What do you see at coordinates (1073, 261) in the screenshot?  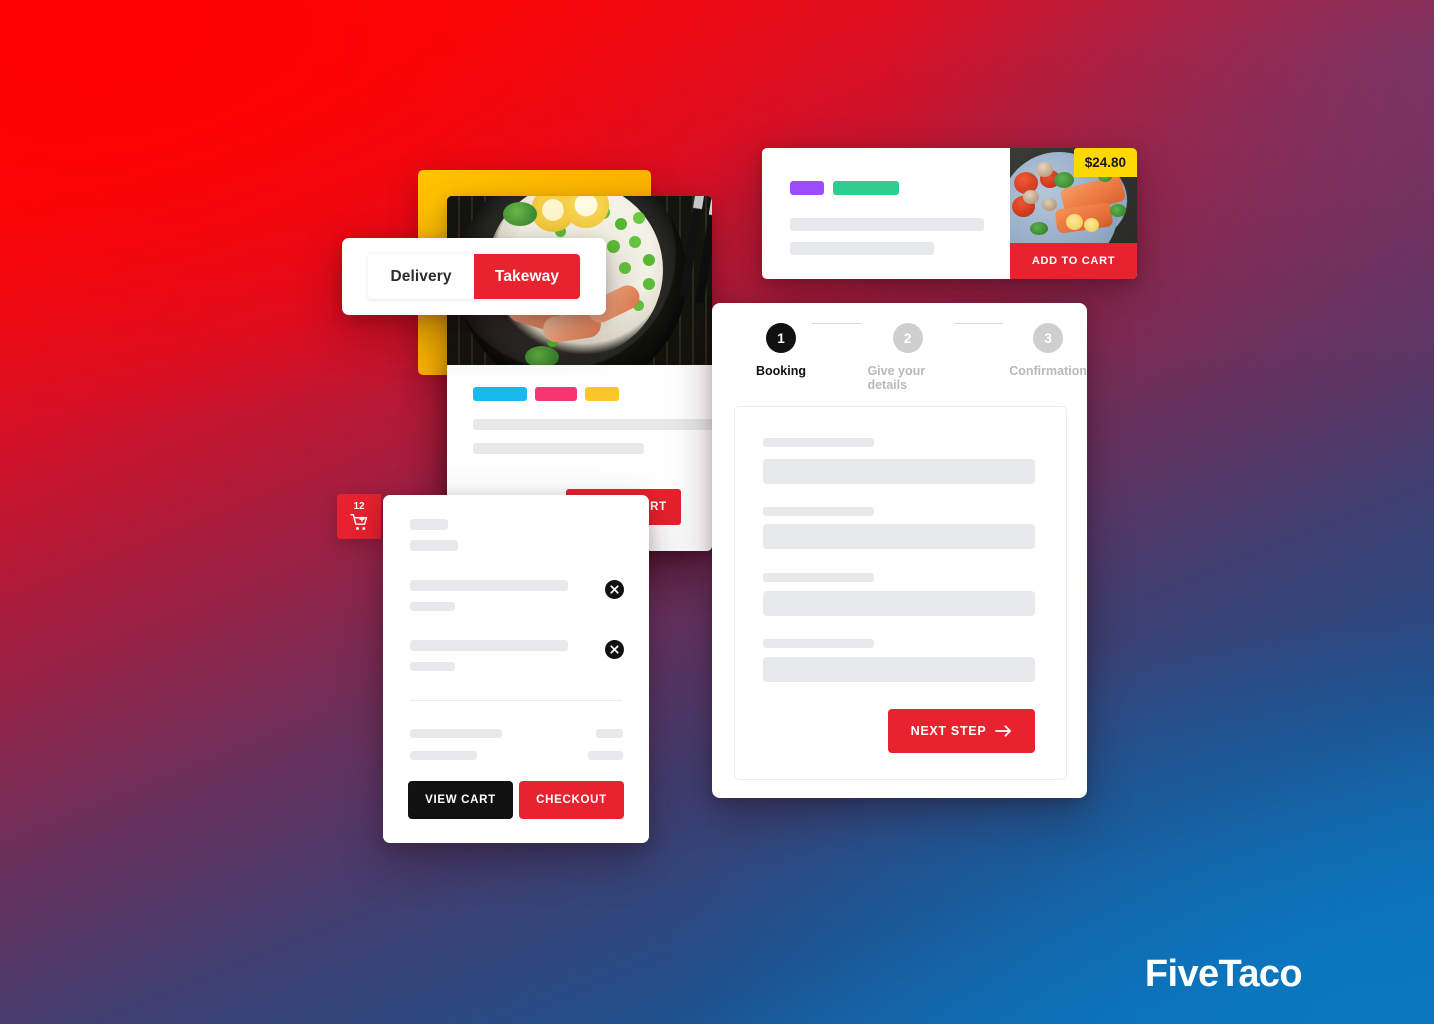 I see `promo-add-to-cart-button: ADD TO CART` at bounding box center [1073, 261].